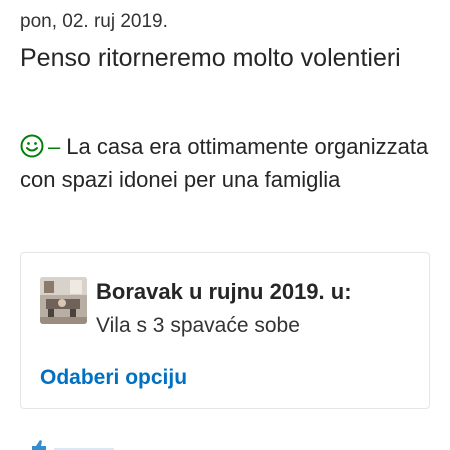 The height and width of the screenshot is (450, 450). I want to click on room-thumbnail, so click(63, 300).